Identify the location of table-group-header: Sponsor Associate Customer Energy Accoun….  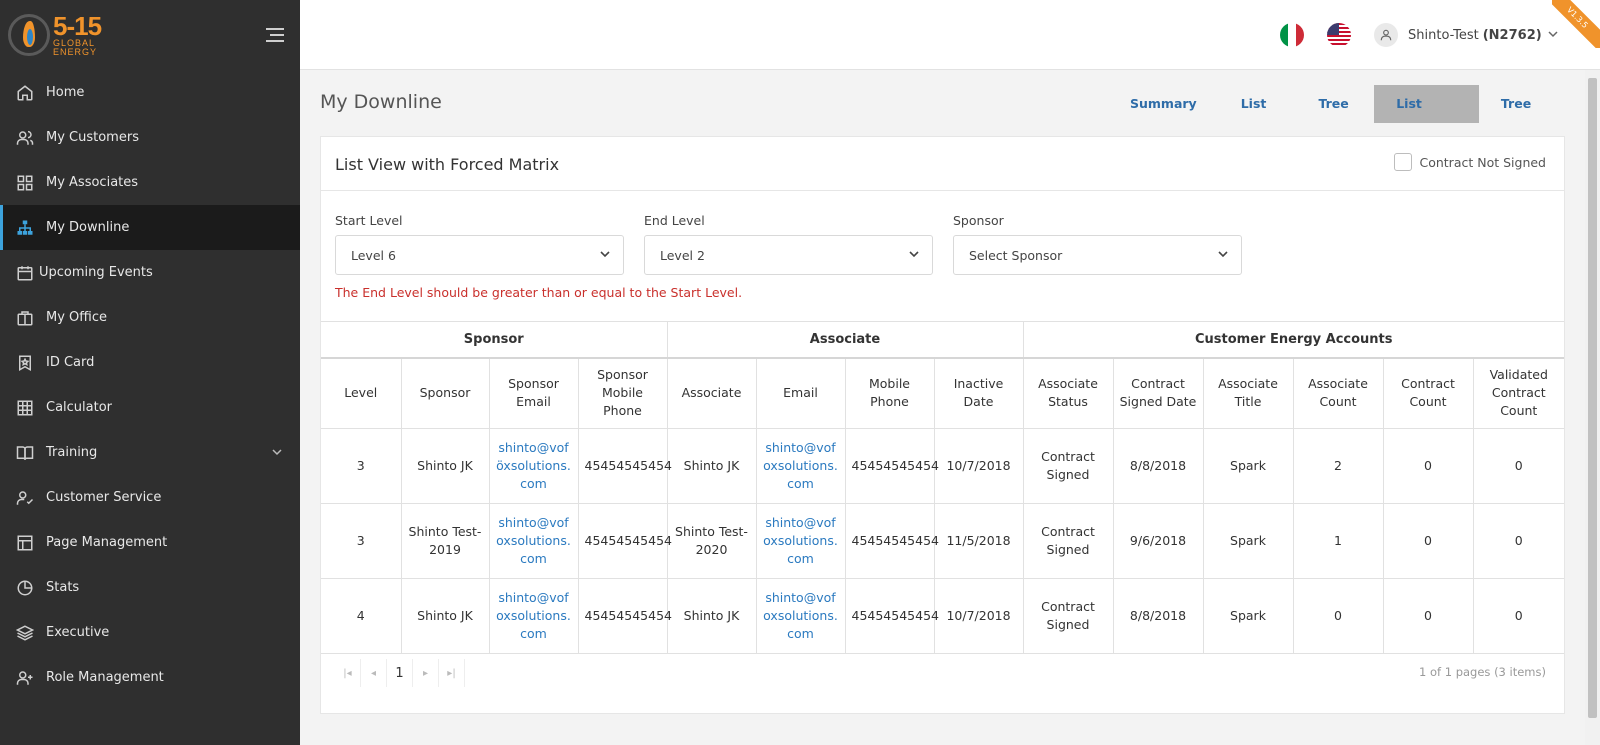
(943, 340).